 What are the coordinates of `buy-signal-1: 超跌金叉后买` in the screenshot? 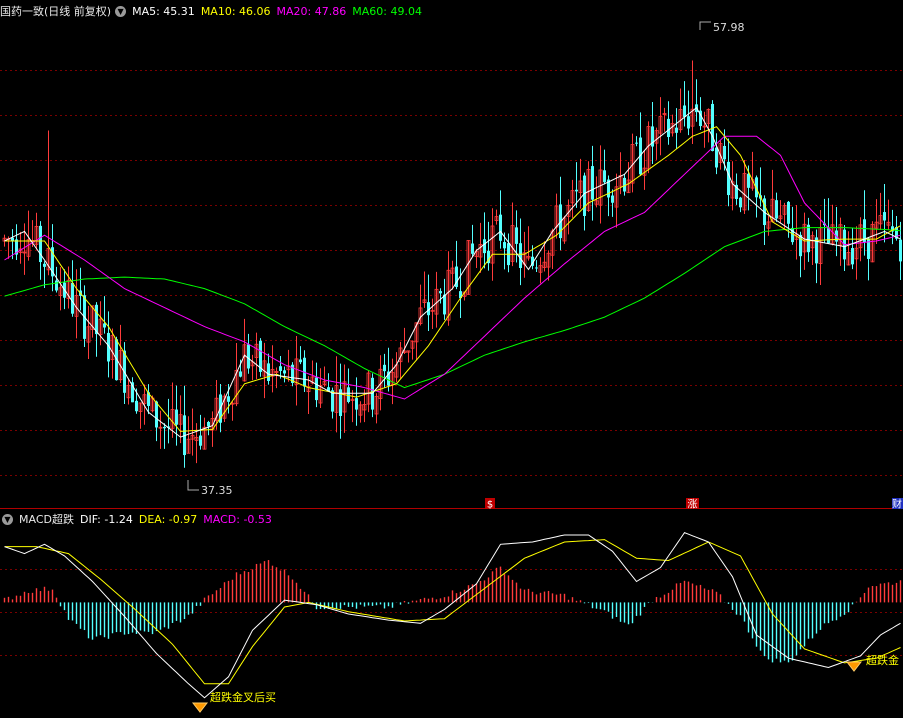 It's located at (233, 701).